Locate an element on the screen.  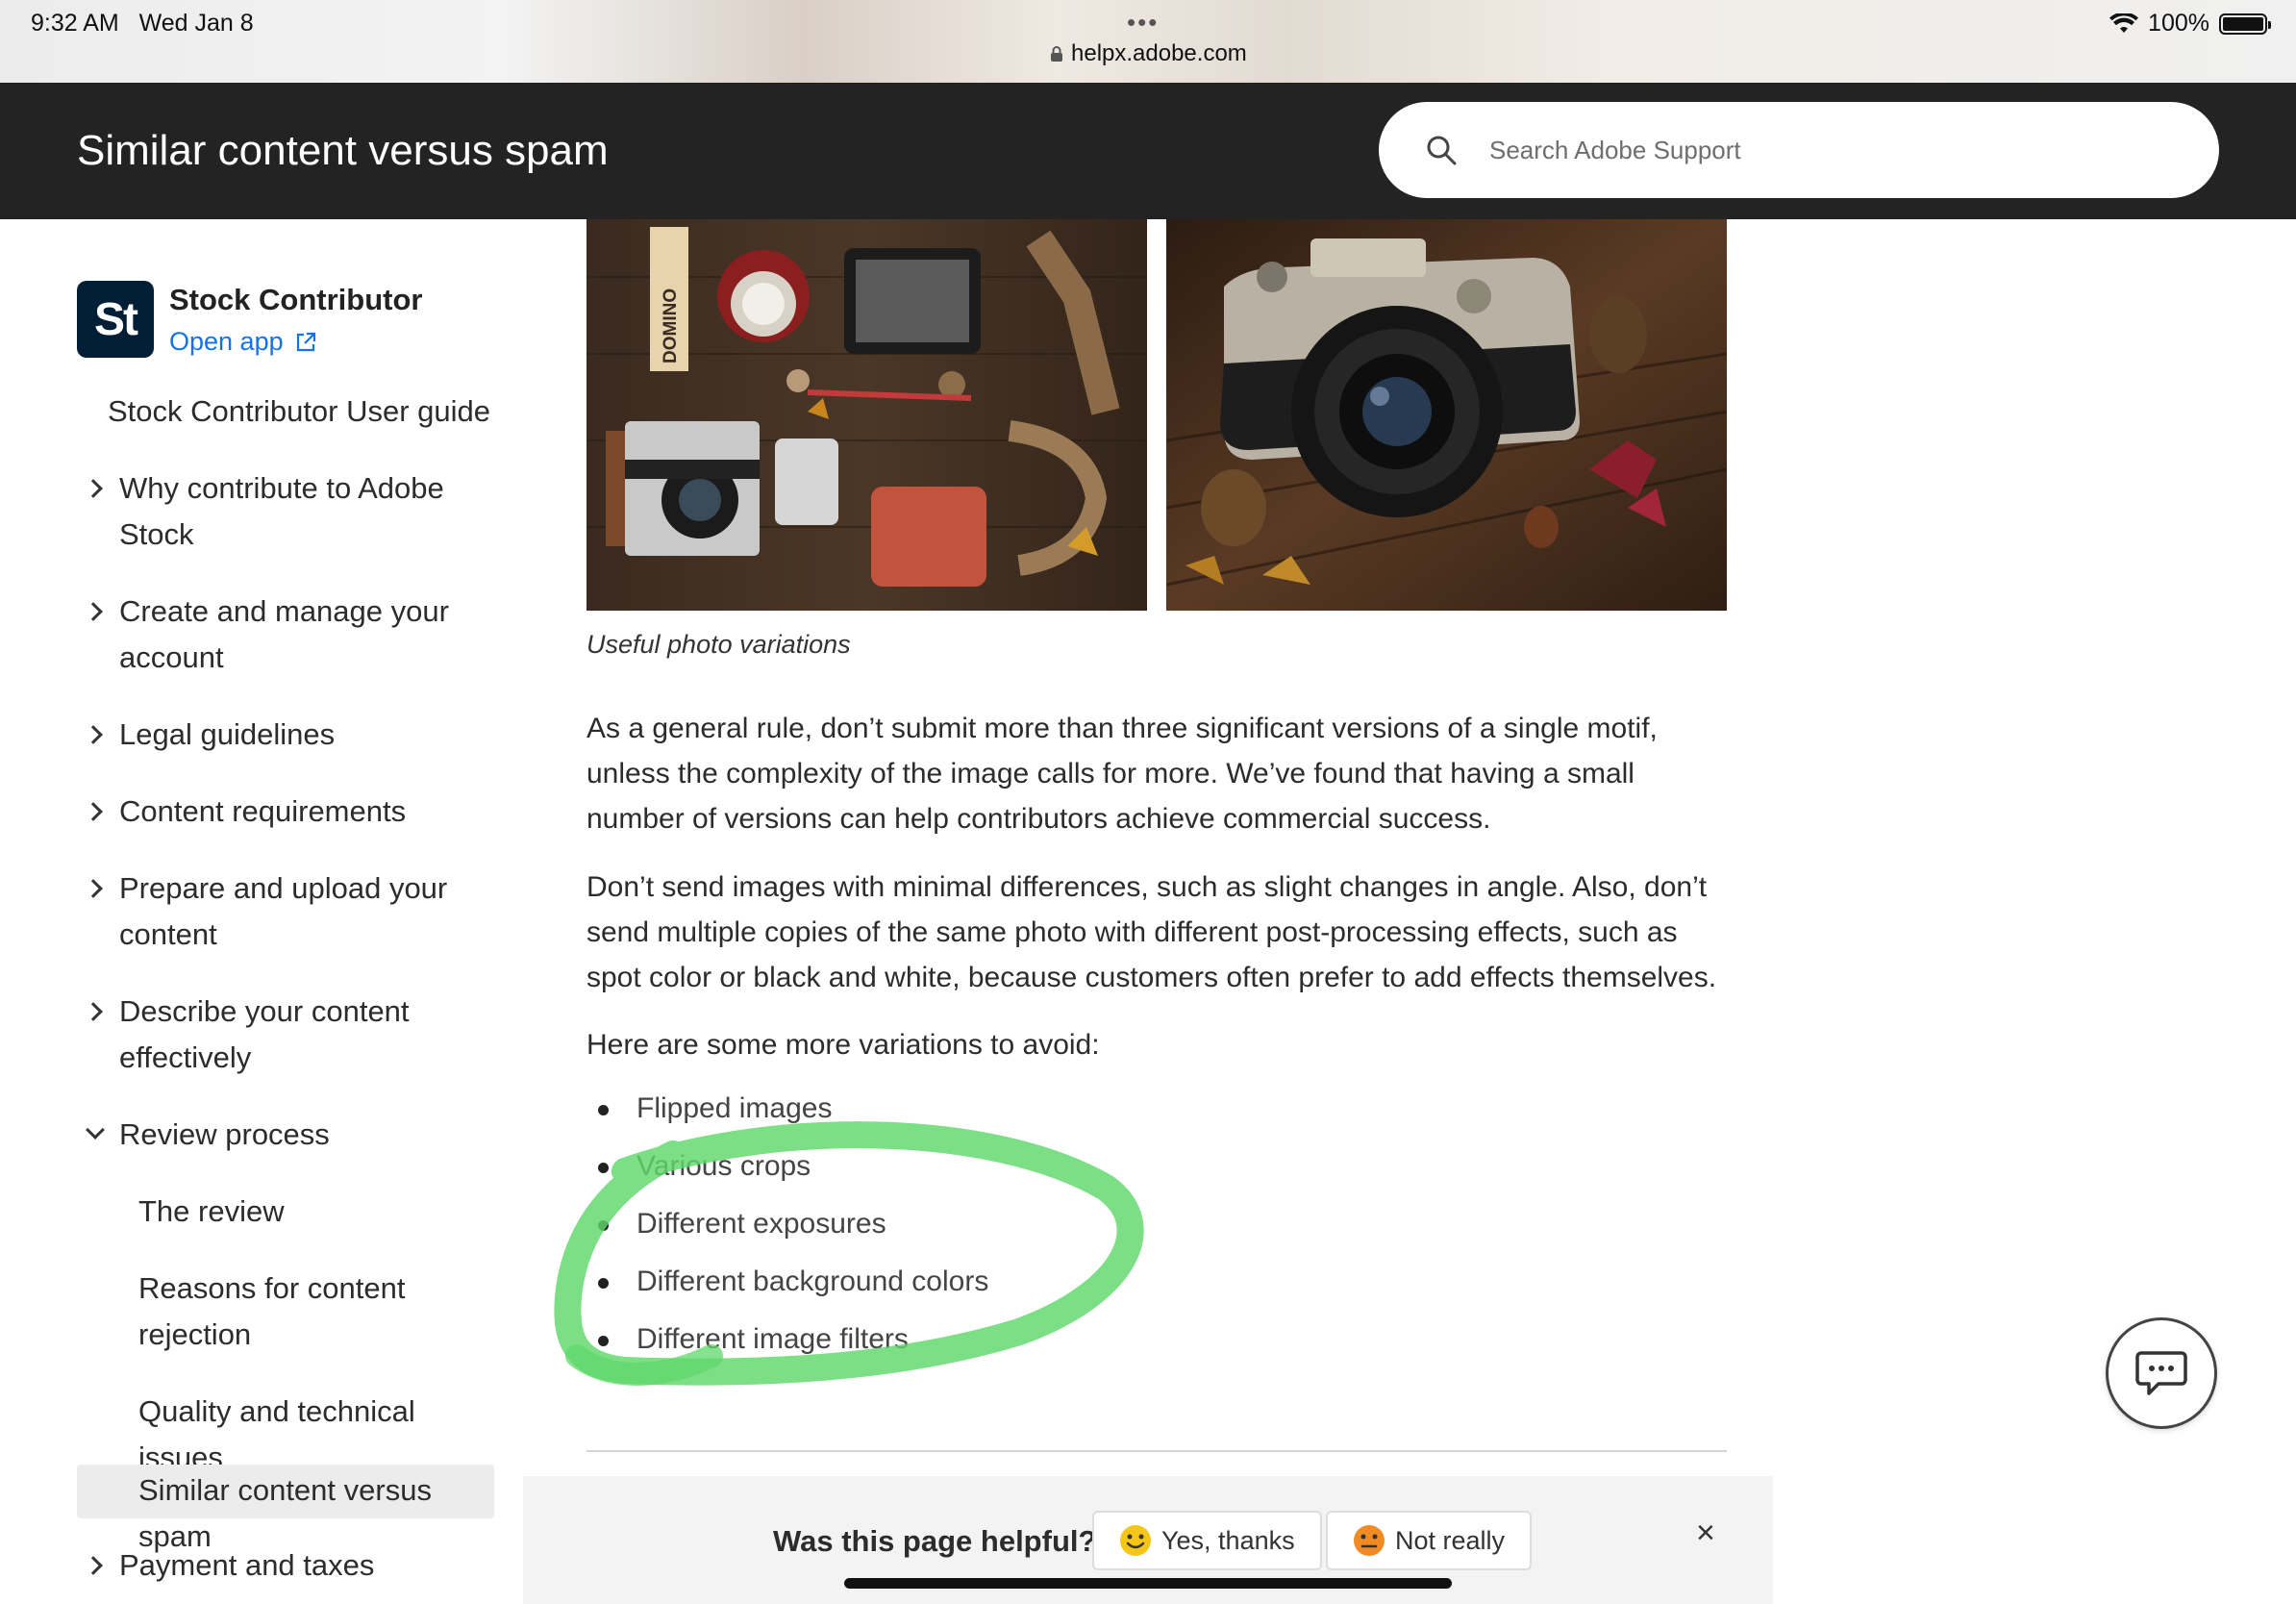
sidebar-subitem-rejection-reasons: Reasons for content rejection is located at coordinates (271, 1312).